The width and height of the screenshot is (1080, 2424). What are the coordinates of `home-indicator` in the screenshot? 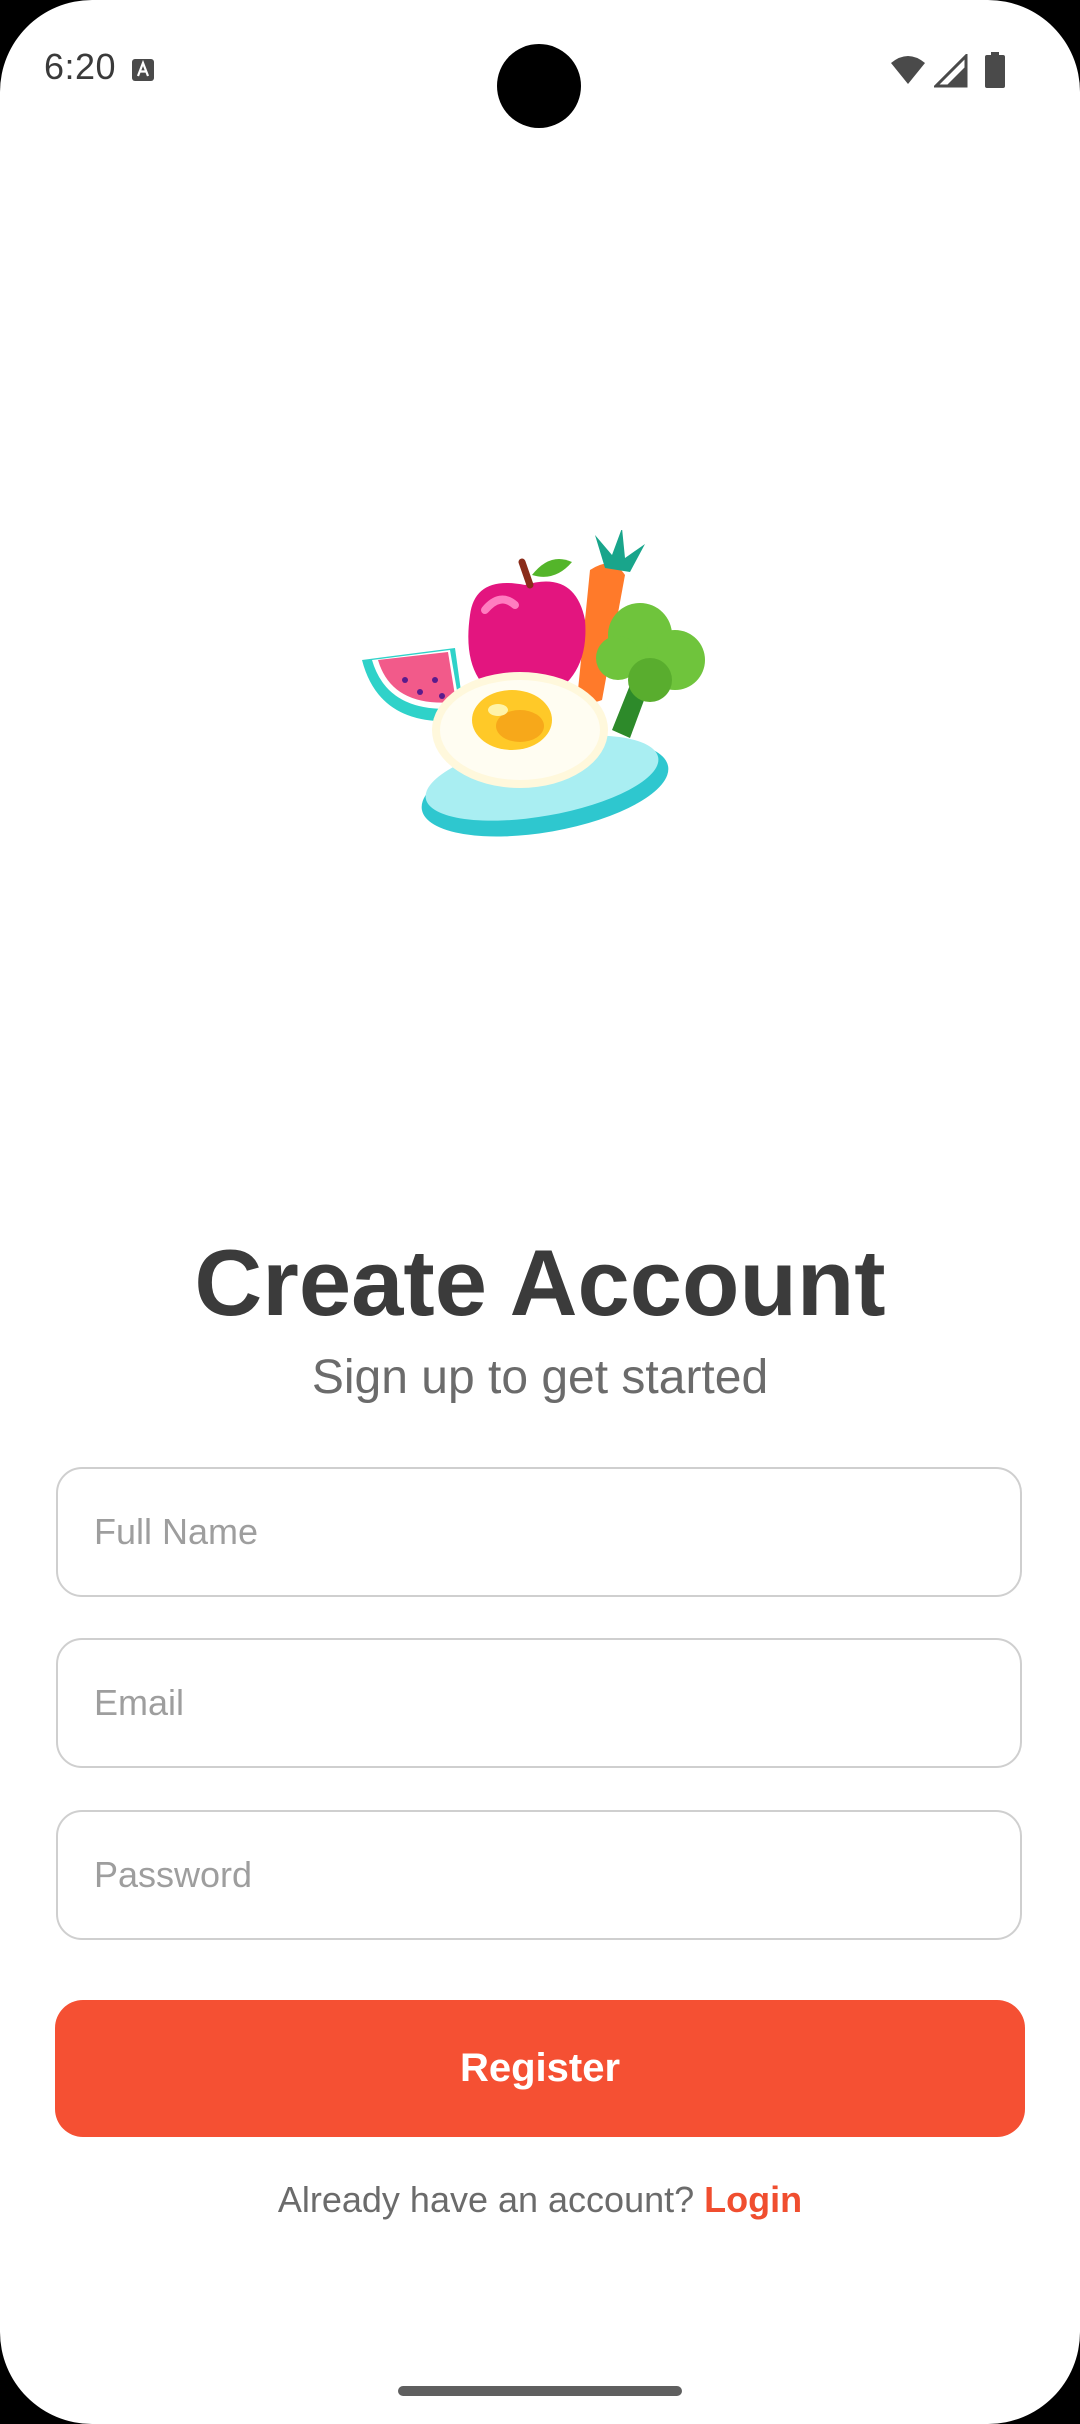 It's located at (540, 2391).